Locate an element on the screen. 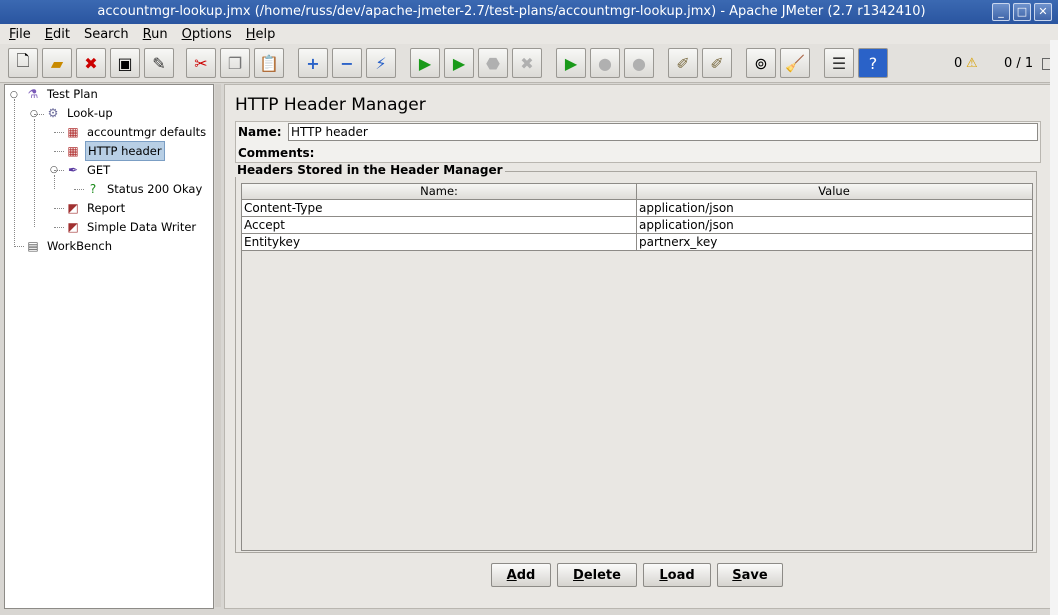 The image size is (1058, 615). table-row: Accept application/json is located at coordinates (637, 225).